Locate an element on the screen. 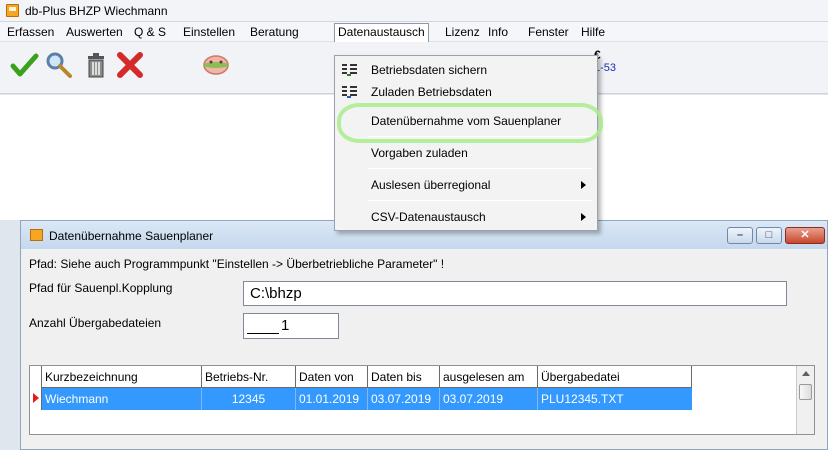 This screenshot has height=450, width=828. app-icon is located at coordinates (12, 10).